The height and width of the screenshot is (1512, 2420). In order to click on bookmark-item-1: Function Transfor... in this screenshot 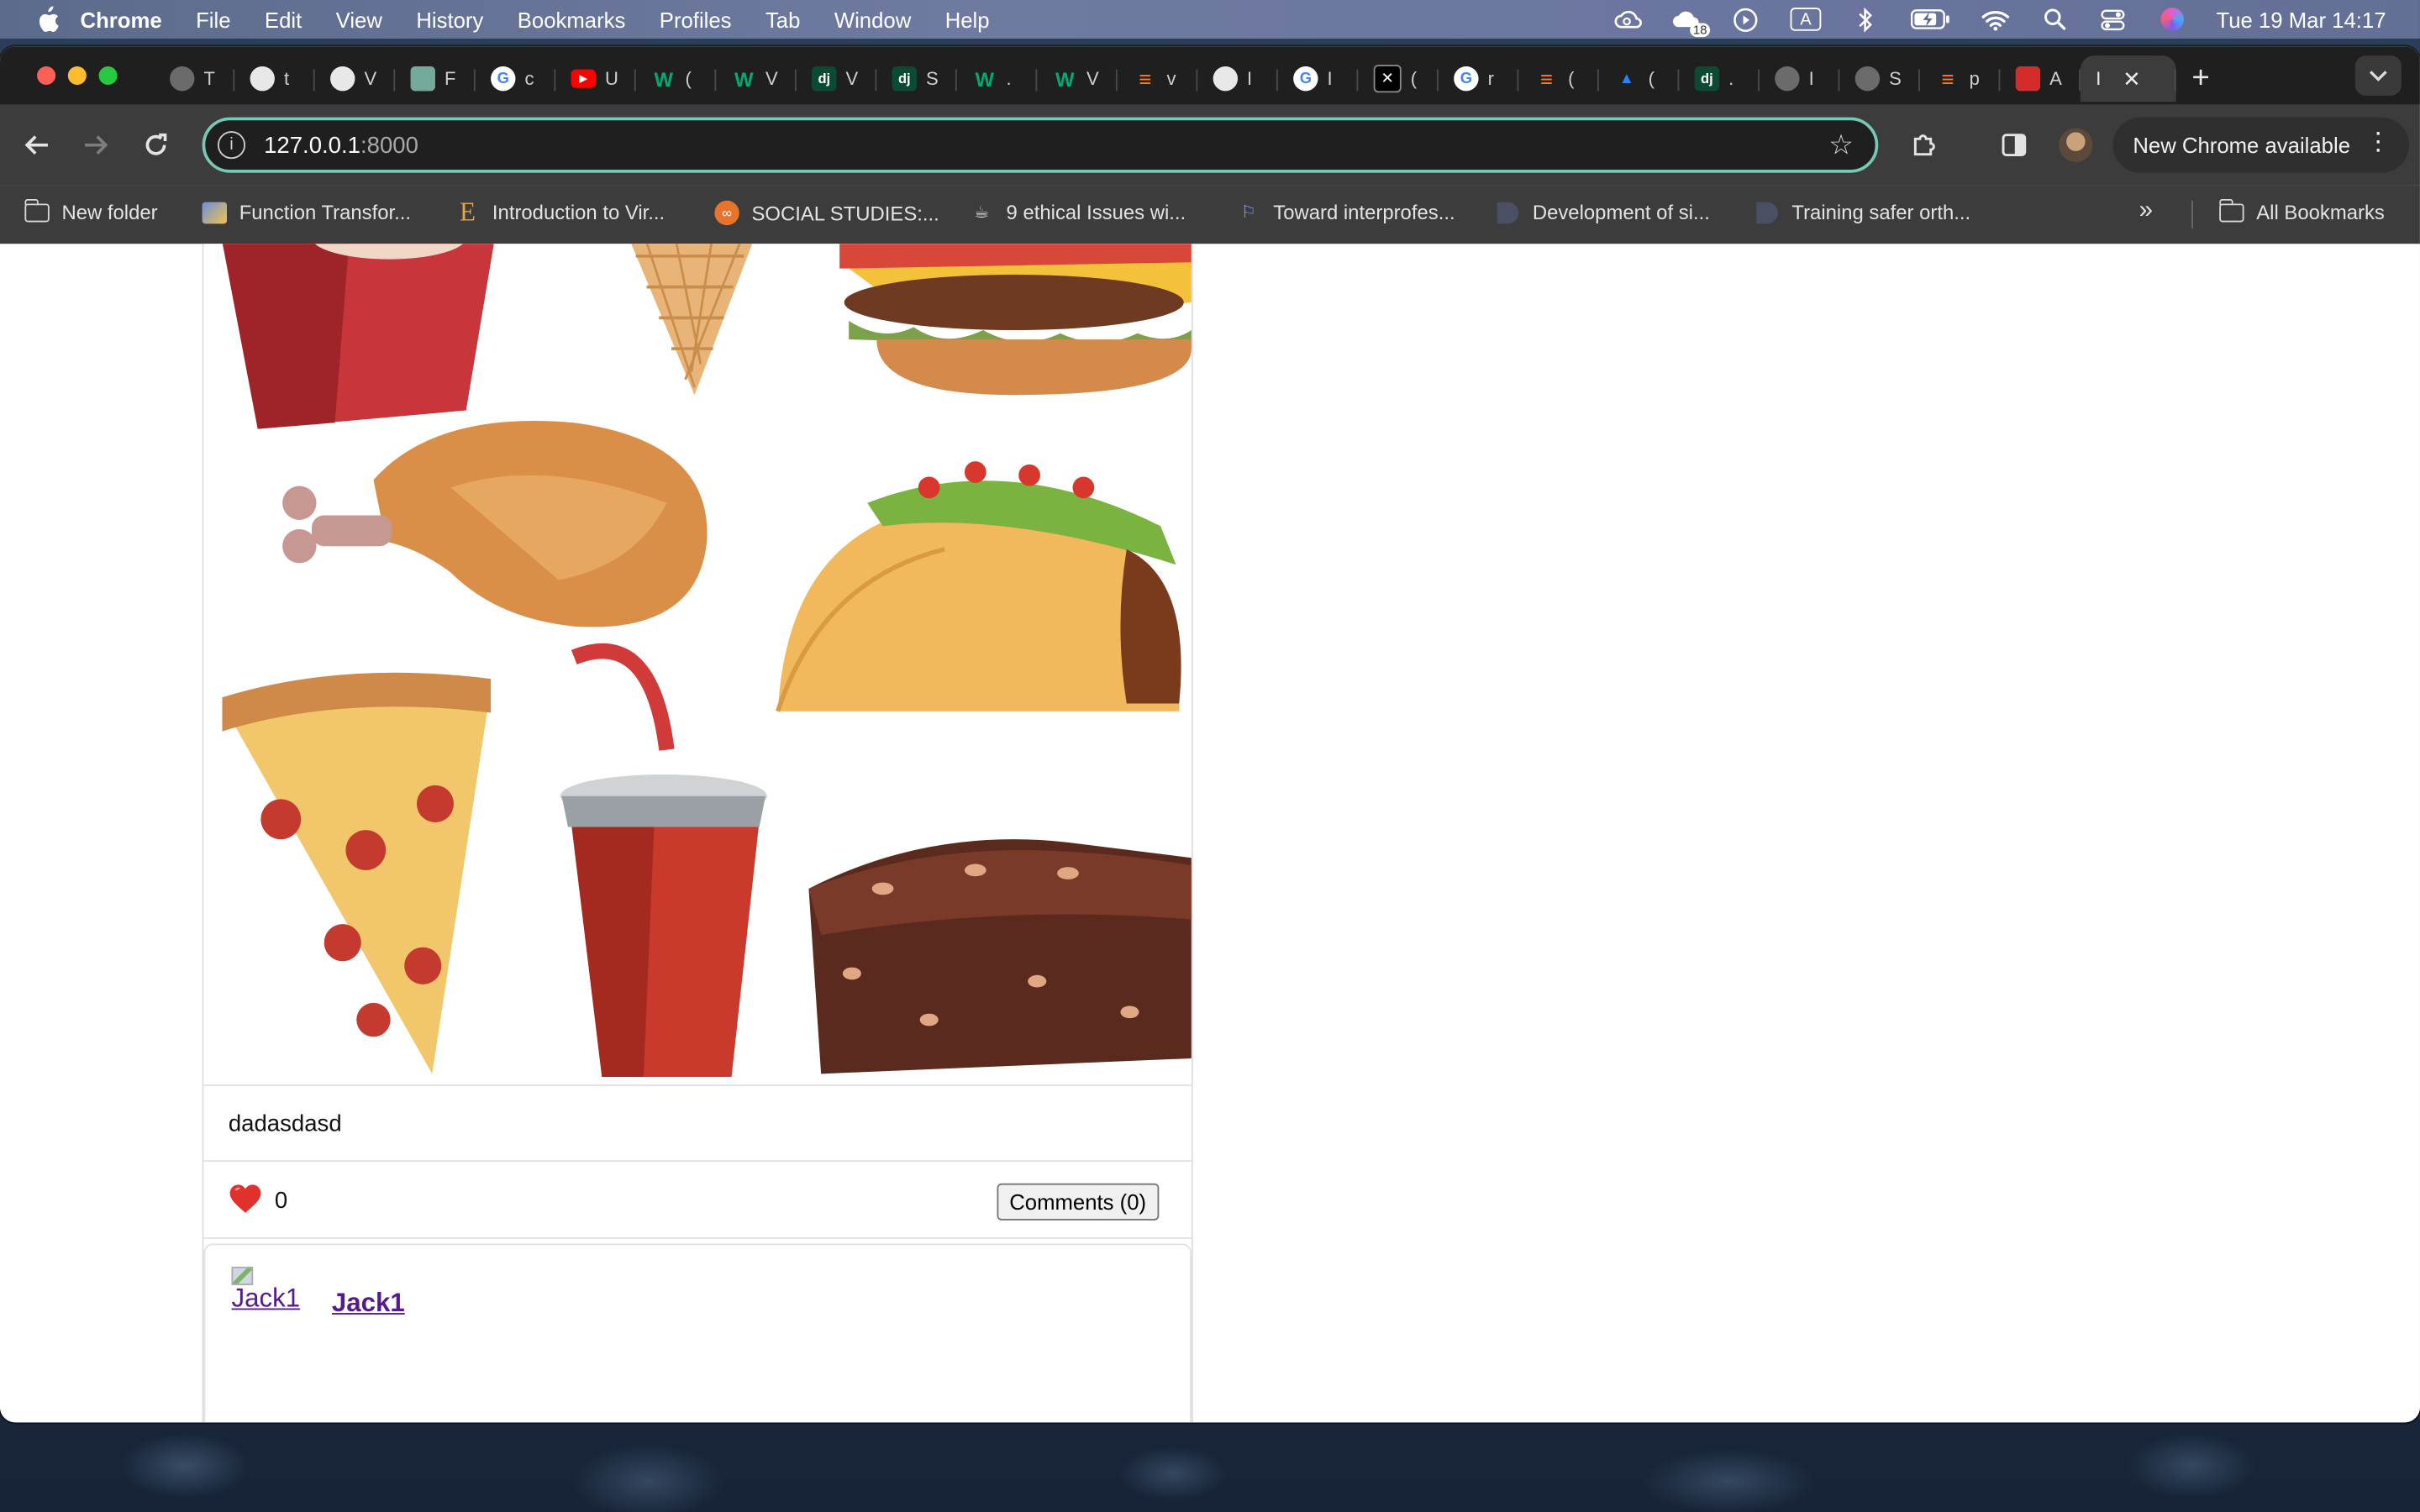, I will do `click(306, 212)`.